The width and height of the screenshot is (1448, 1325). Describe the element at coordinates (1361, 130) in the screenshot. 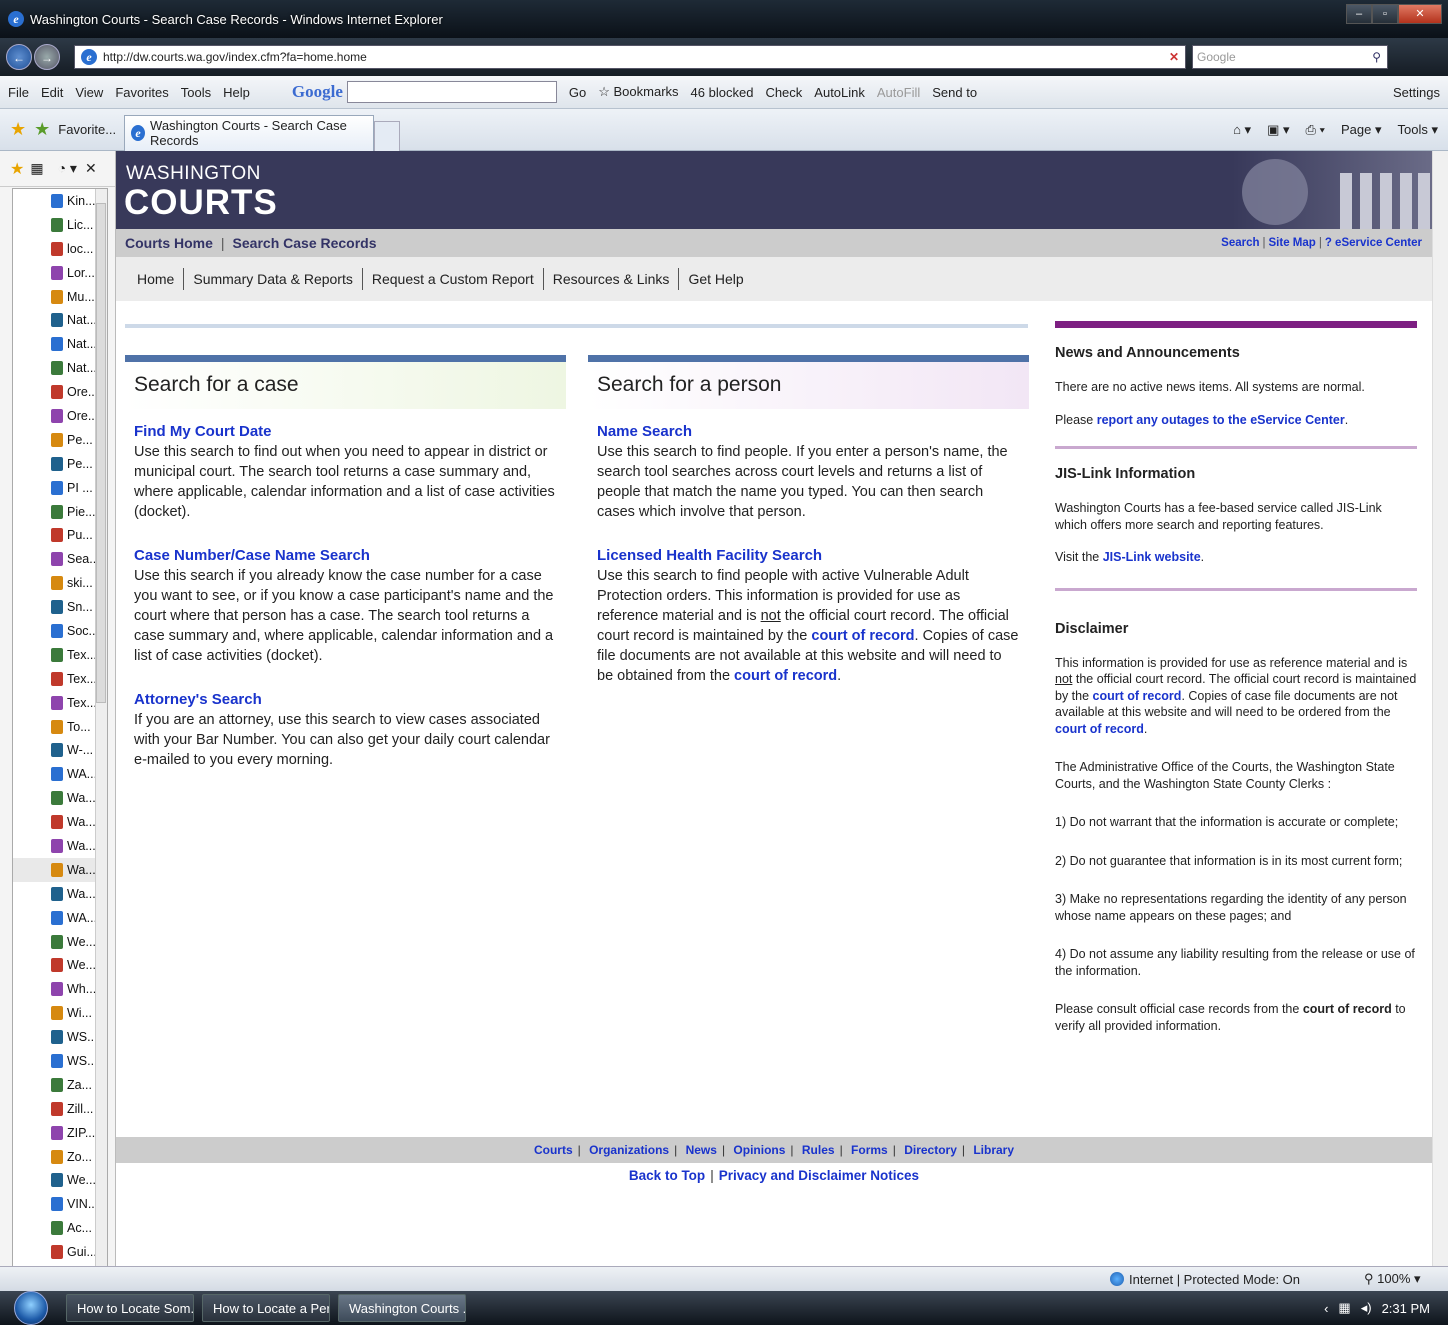

I see `page-menu: Page ▾` at that location.